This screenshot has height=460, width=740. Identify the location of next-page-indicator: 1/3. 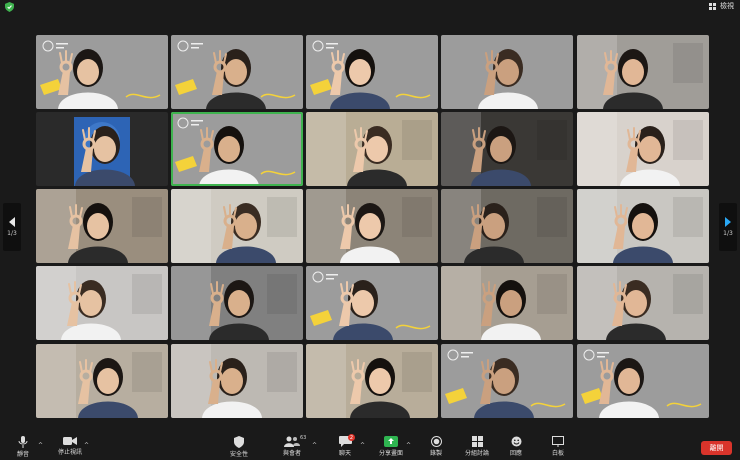
(728, 233).